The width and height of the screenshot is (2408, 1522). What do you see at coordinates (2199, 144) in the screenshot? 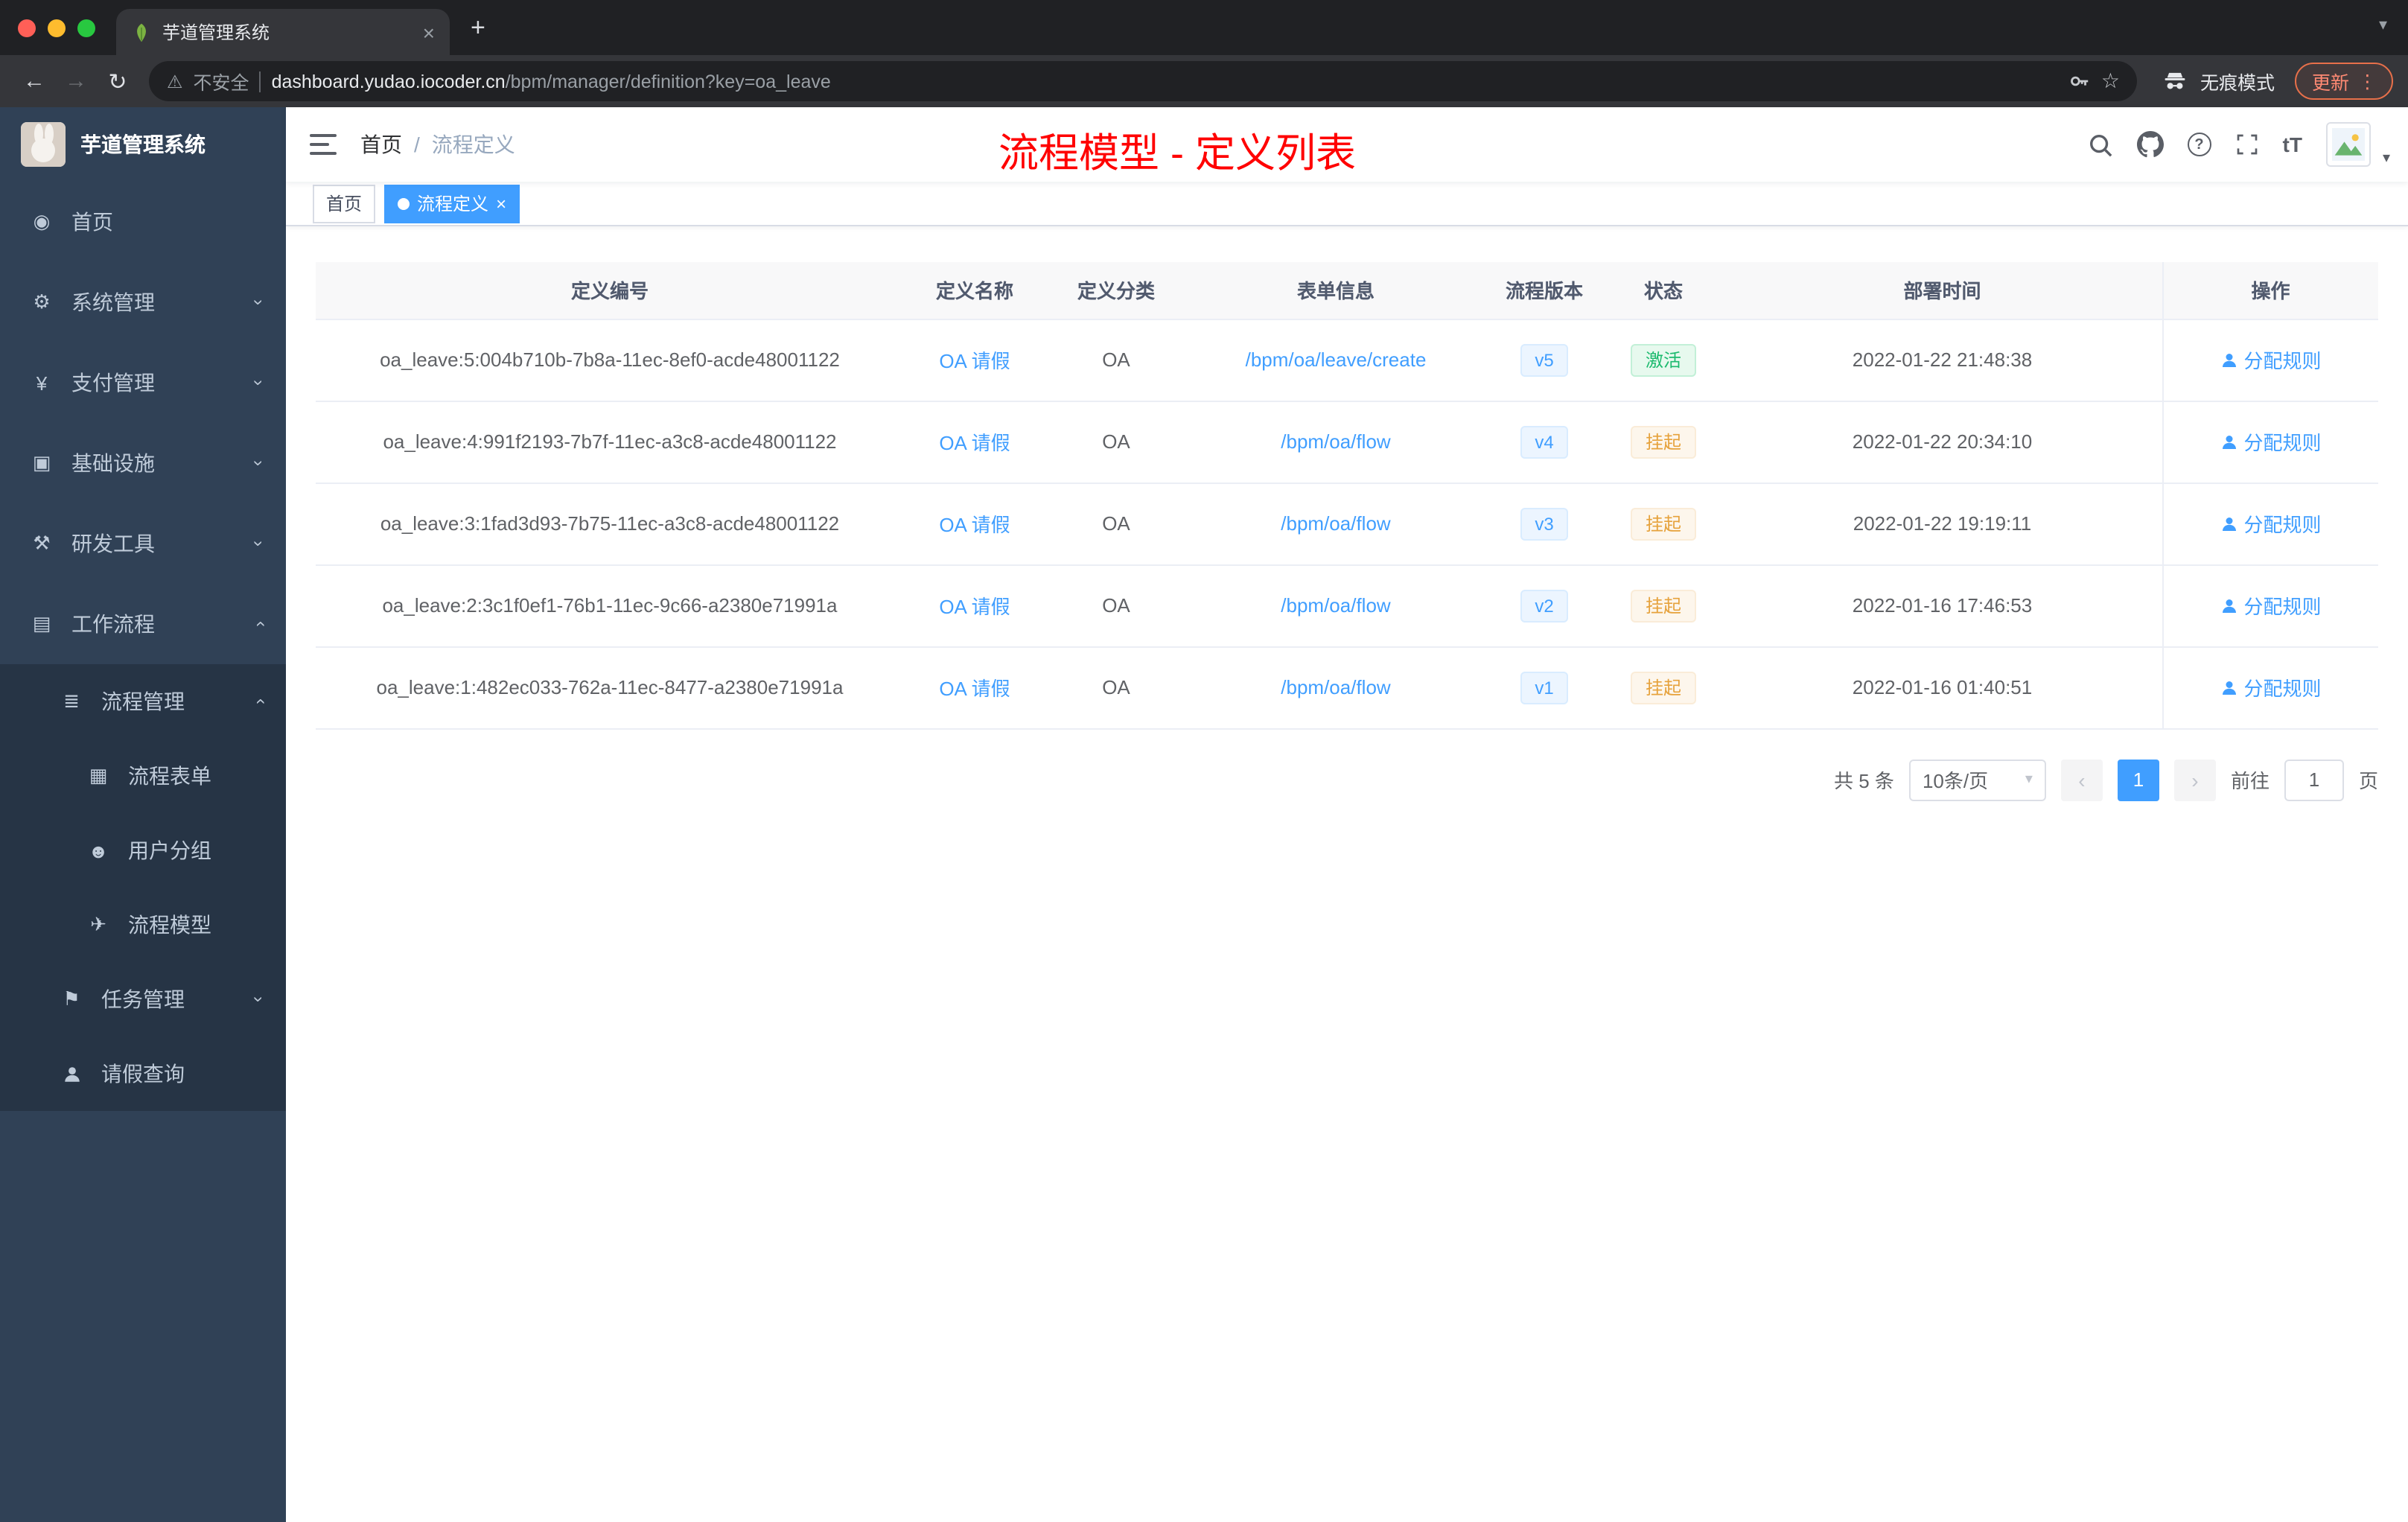
I see `help-icon: ?` at bounding box center [2199, 144].